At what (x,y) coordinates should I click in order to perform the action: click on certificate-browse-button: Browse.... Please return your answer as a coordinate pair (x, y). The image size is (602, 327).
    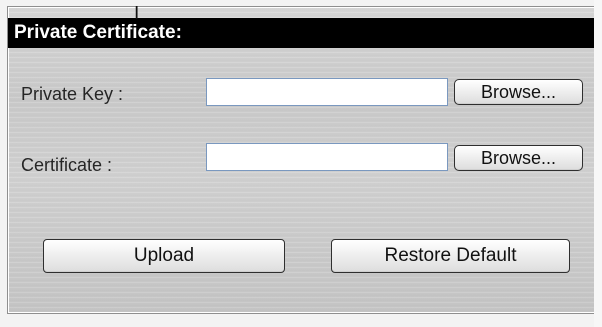
    Looking at the image, I should click on (518, 158).